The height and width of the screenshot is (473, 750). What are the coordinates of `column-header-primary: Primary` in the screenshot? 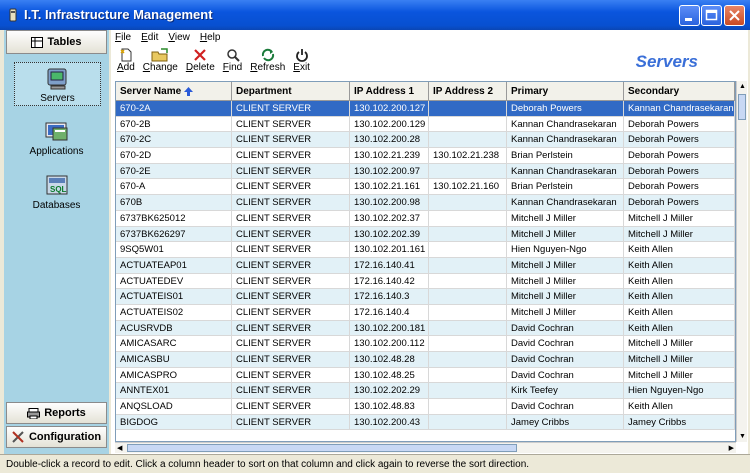 It's located at (565, 91).